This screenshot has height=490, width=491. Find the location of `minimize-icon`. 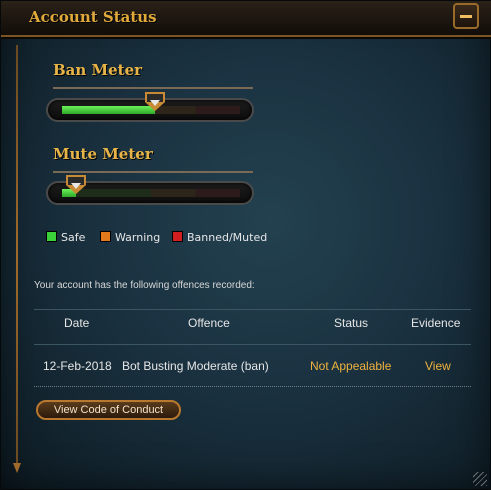

minimize-icon is located at coordinates (466, 16).